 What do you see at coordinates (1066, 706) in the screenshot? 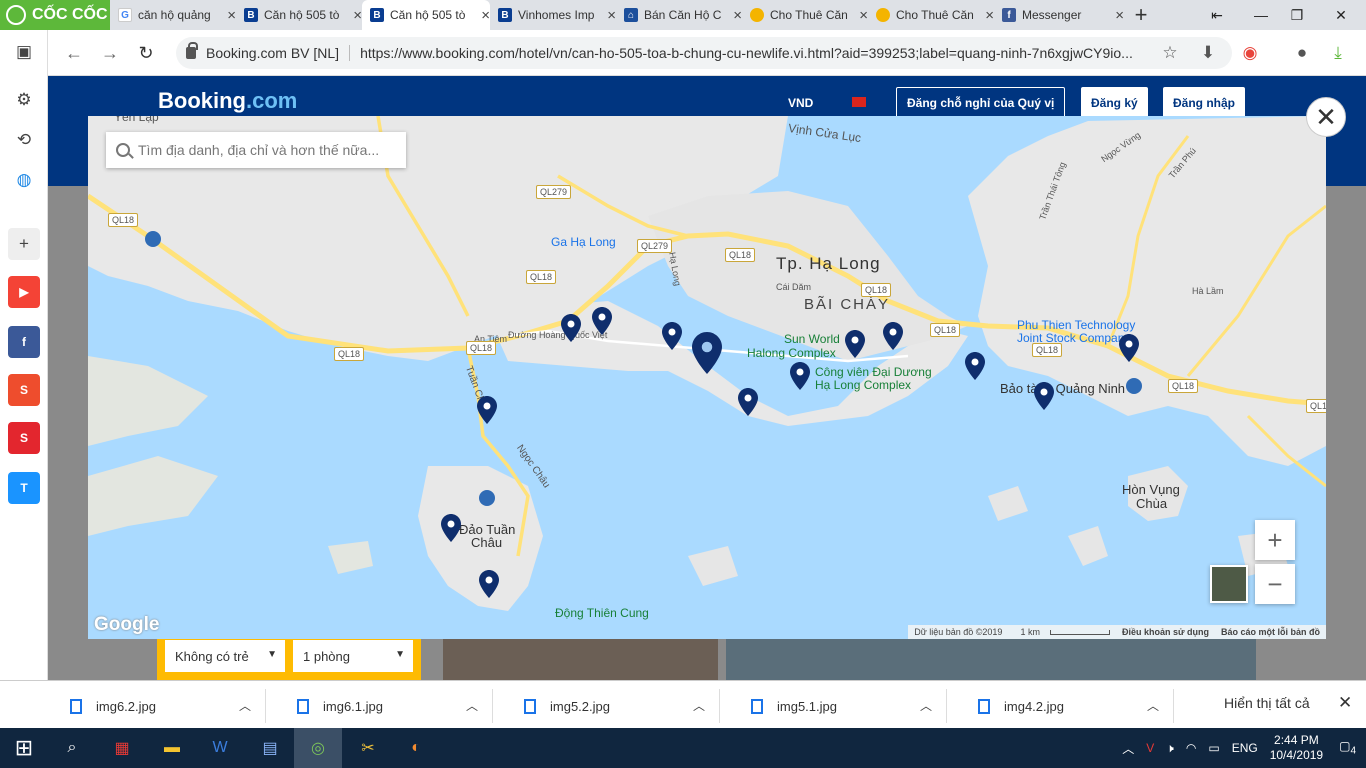
I see `download-item: img4.2.jpg ︿` at bounding box center [1066, 706].